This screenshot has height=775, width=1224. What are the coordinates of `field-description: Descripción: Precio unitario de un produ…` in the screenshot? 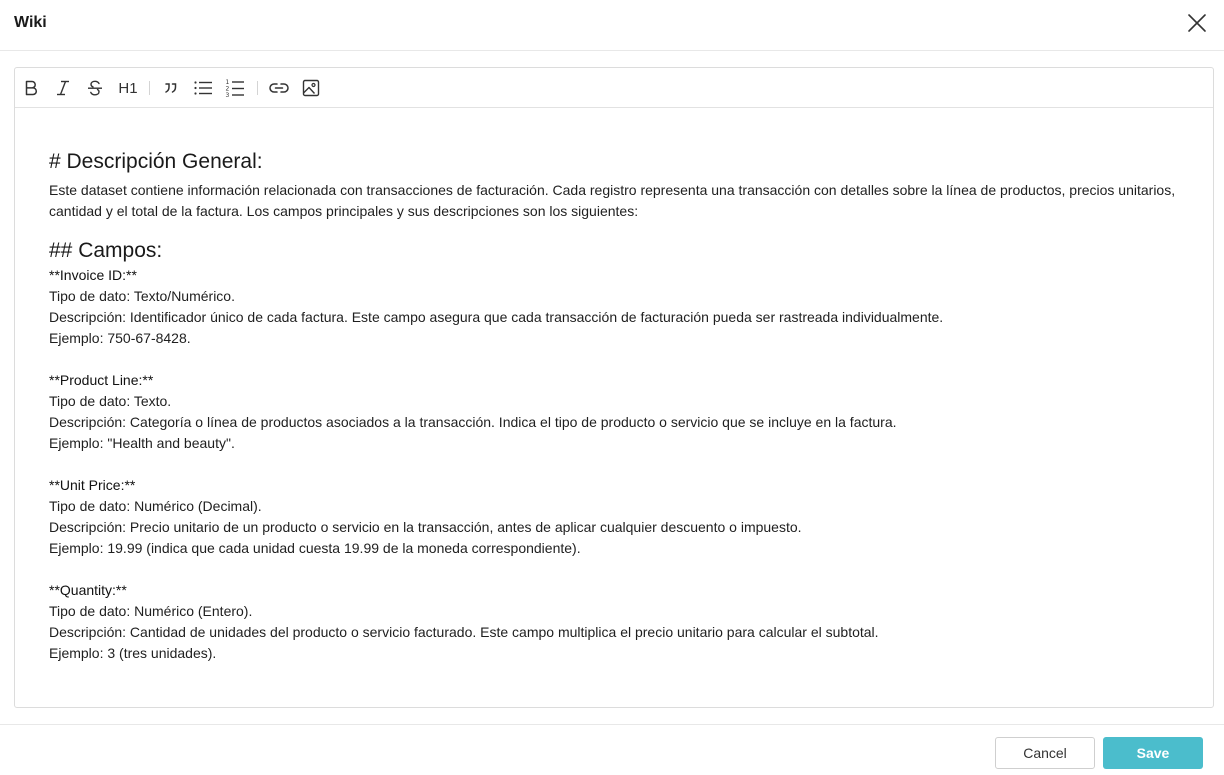 It's located at (425, 527).